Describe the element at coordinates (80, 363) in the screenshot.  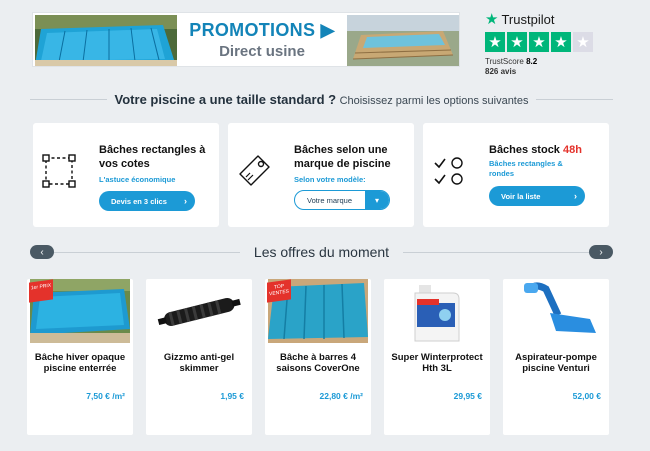
I see `product-name: Bâche hiver opaque piscine enterrée` at that location.